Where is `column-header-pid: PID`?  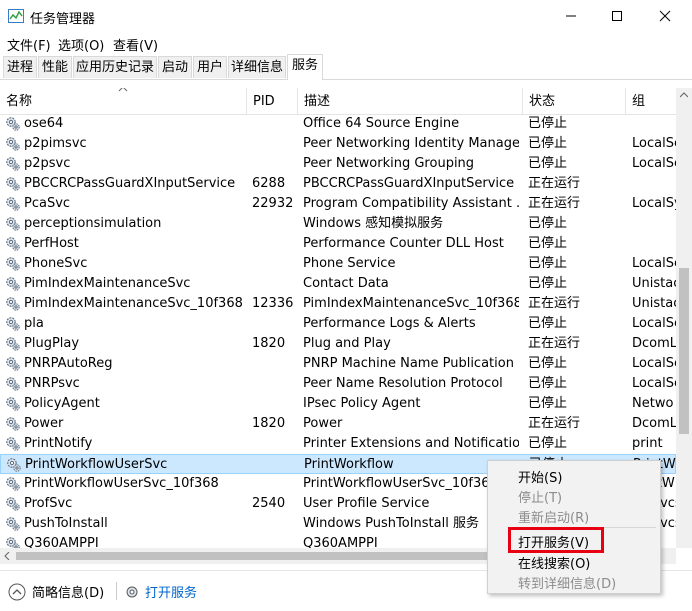 column-header-pid: PID is located at coordinates (272, 101).